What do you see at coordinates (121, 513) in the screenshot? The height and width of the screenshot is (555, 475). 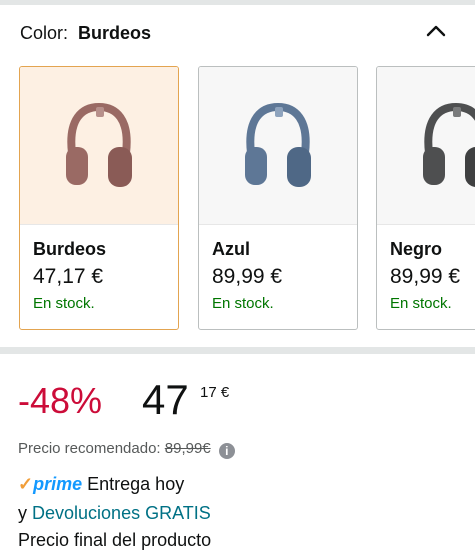 I see `free-returns-link: Devoluciones GRATIS` at bounding box center [121, 513].